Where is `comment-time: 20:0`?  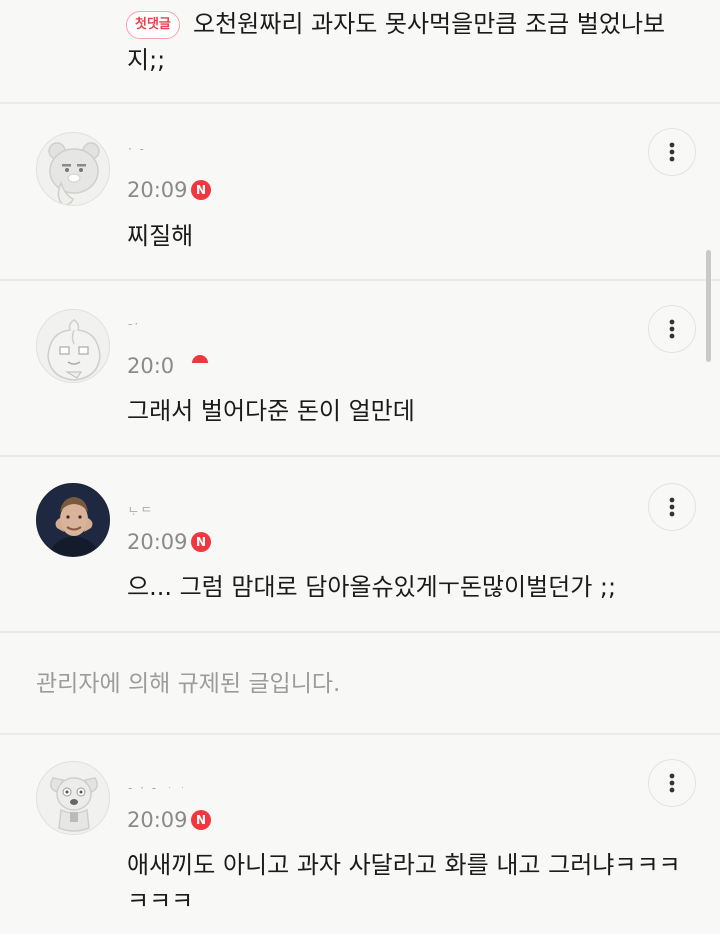
comment-time: 20:0 is located at coordinates (151, 366).